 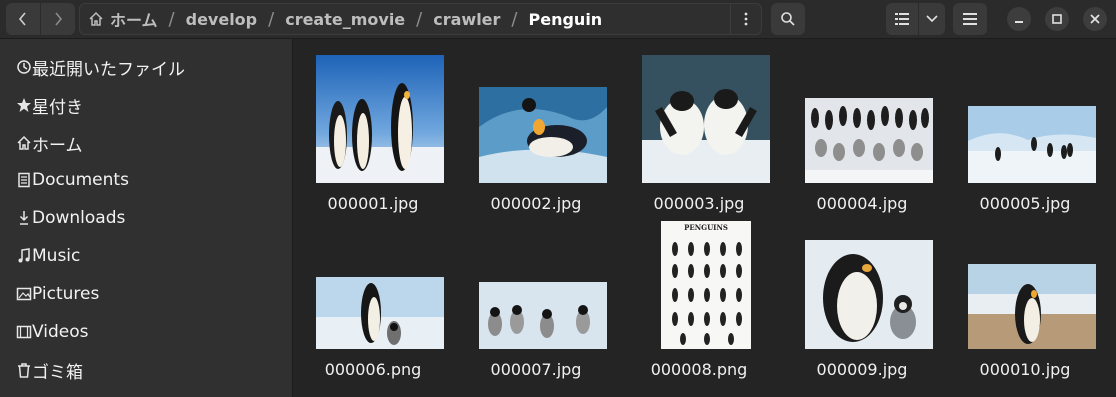 I want to click on view-options-button, so click(x=932, y=19).